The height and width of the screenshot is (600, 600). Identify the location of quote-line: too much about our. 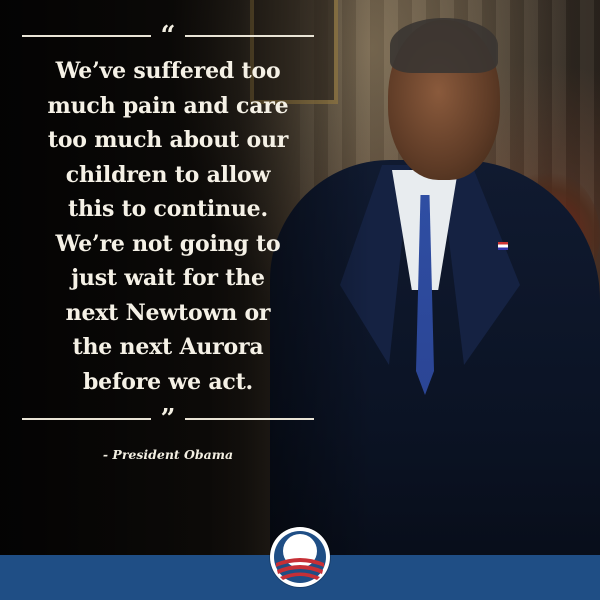
(168, 140).